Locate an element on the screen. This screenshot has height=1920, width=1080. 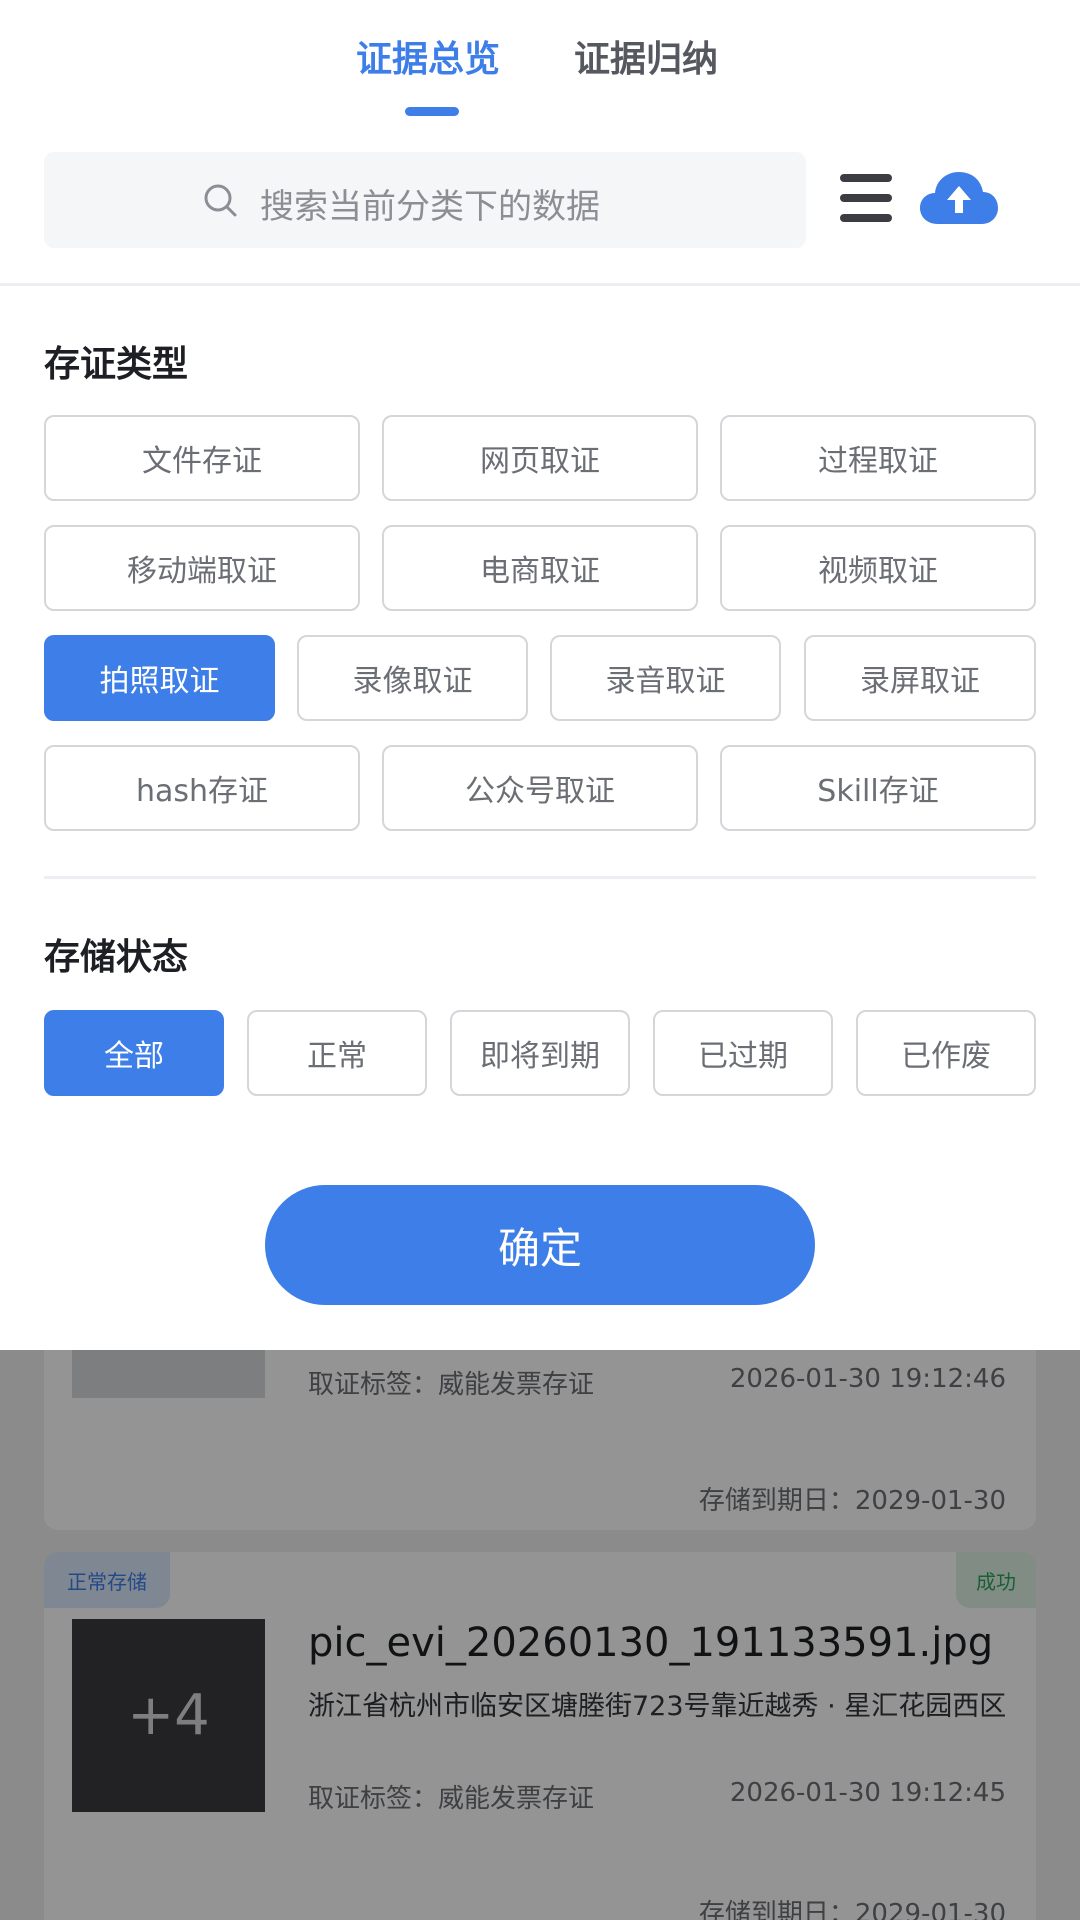
status-chip-all: 全部 is located at coordinates (134, 1053).